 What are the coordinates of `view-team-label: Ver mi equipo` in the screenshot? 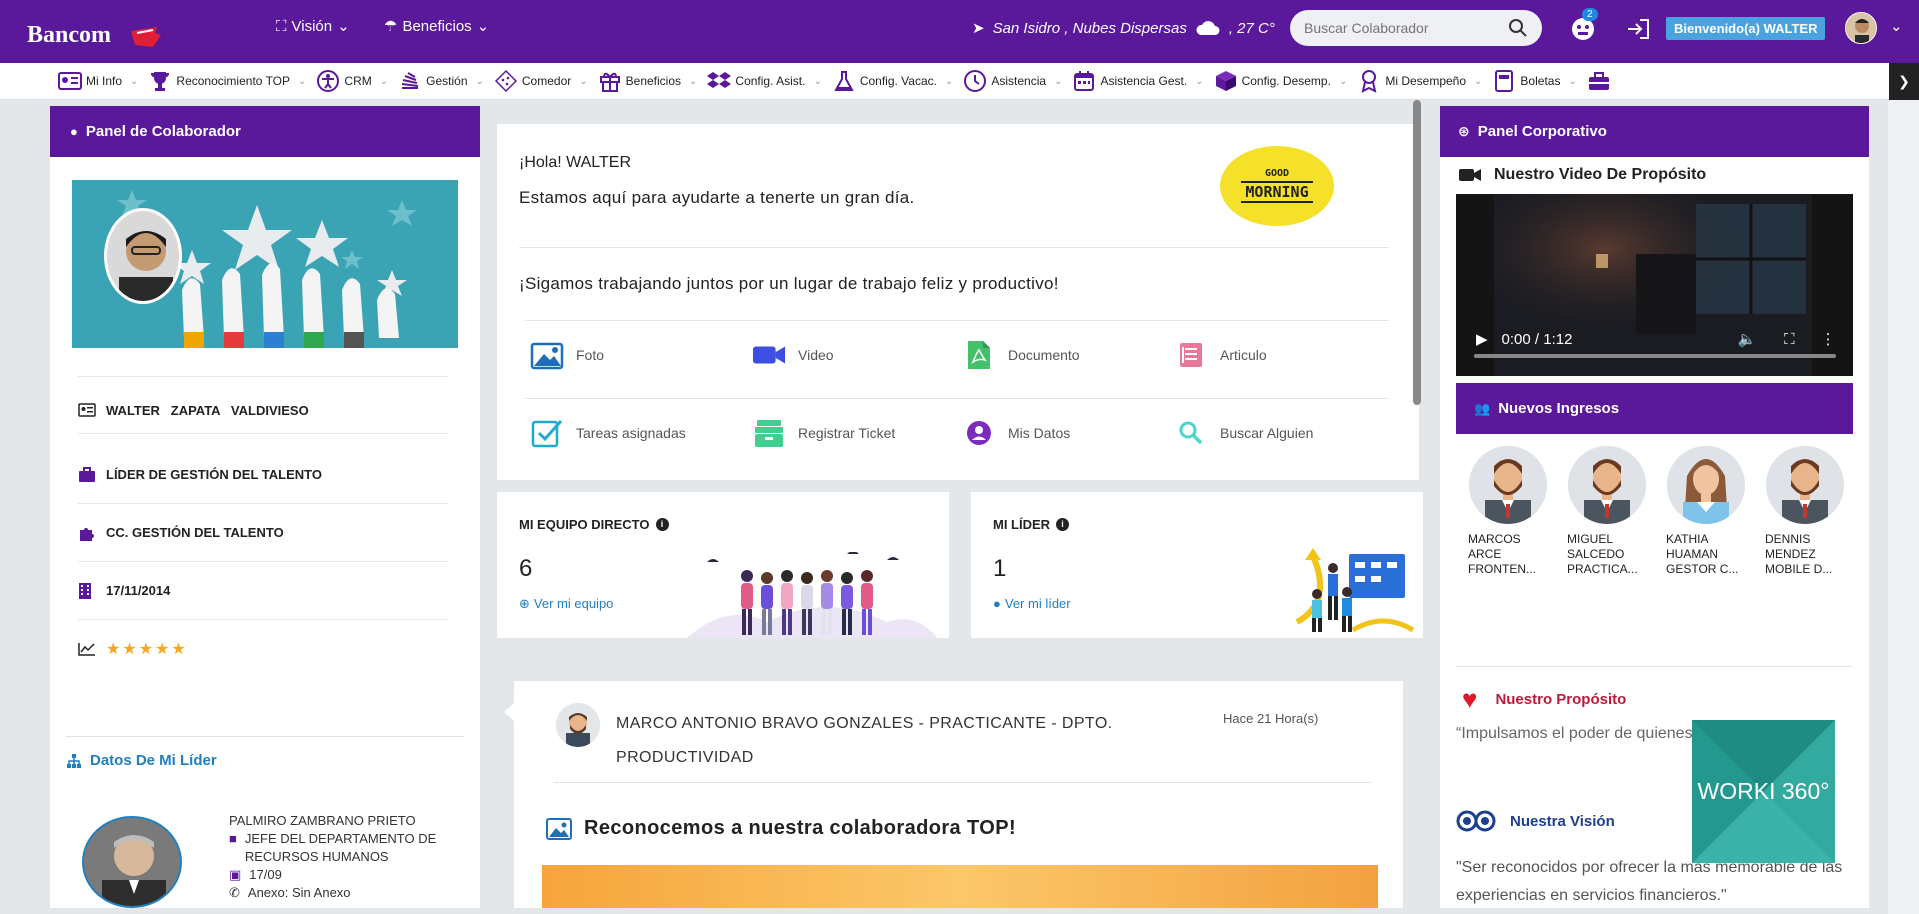 It's located at (573, 603).